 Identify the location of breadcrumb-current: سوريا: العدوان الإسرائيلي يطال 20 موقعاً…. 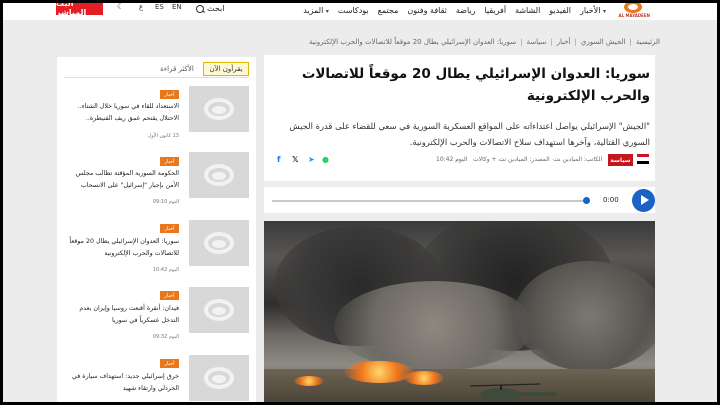
(412, 42).